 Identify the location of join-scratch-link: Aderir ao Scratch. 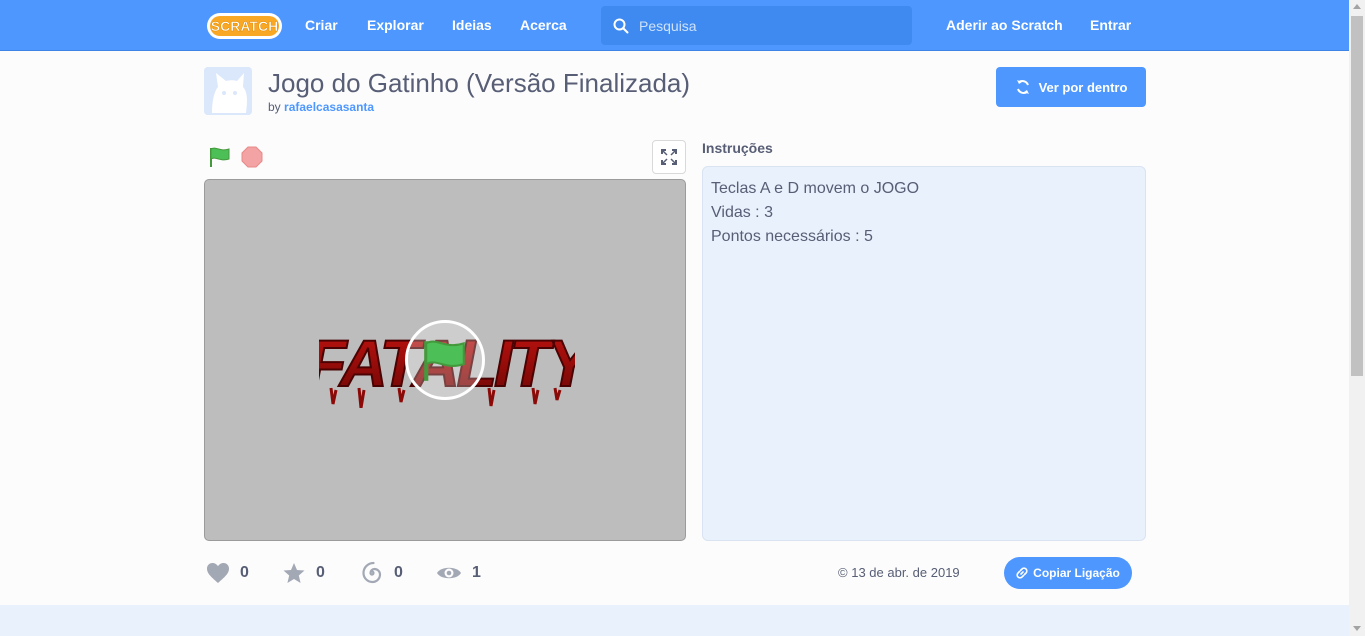
(1004, 25).